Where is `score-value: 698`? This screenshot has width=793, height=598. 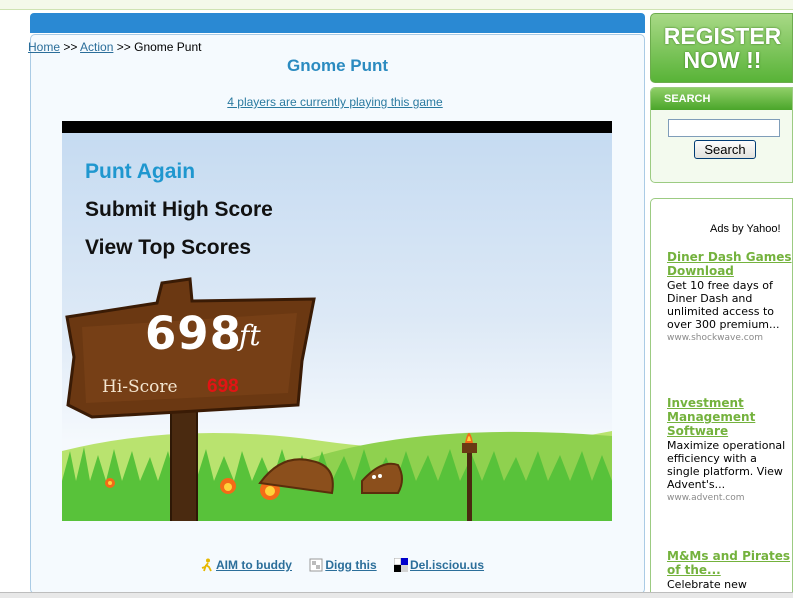
score-value: 698 is located at coordinates (193, 333).